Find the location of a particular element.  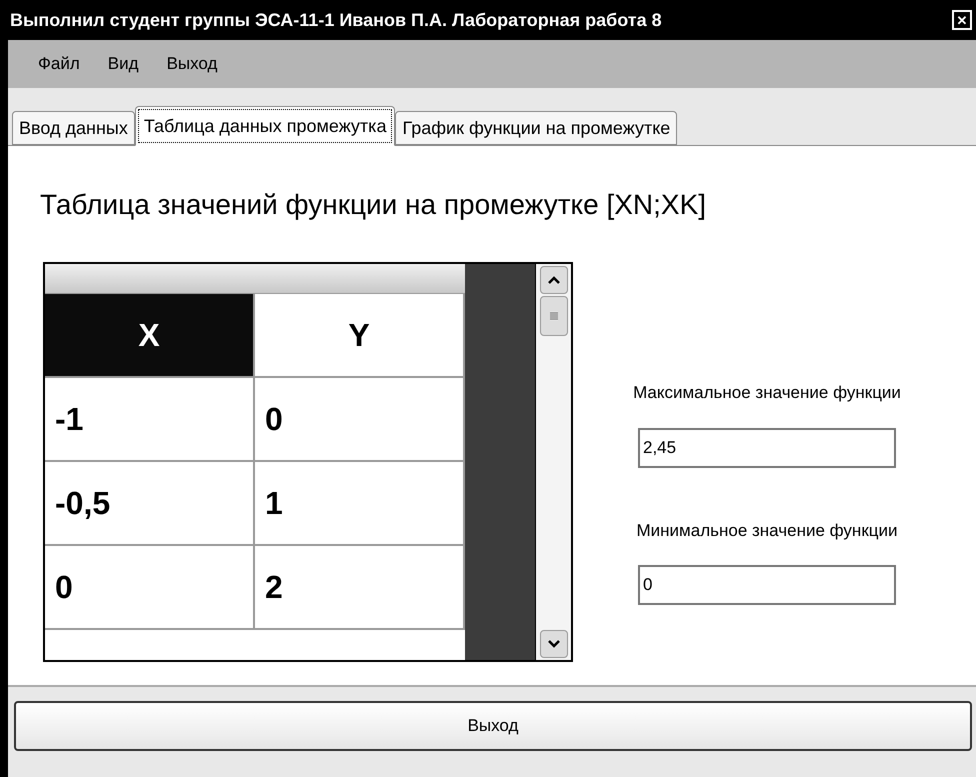

tab: График функции на промежутке is located at coordinates (536, 128).